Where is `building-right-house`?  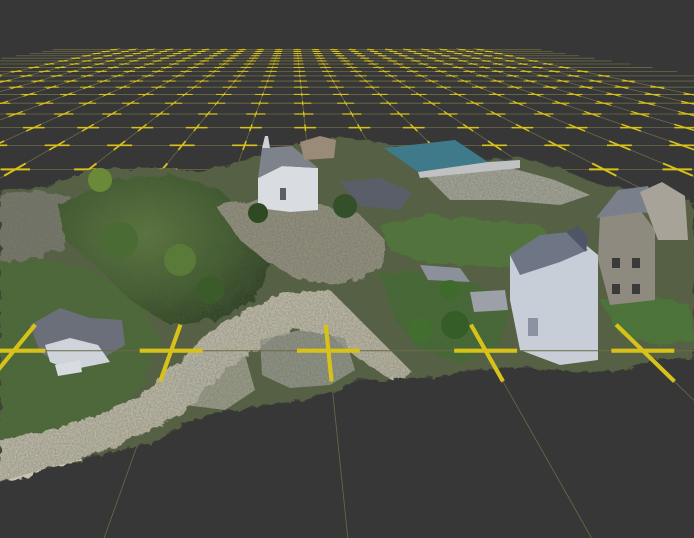 building-right-house is located at coordinates (554, 295).